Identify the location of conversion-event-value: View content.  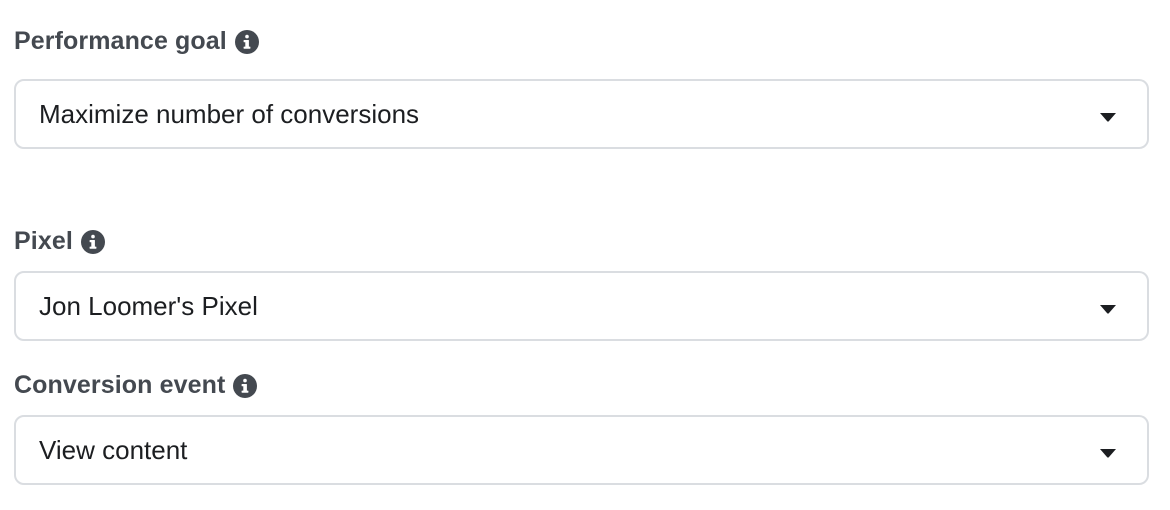
(113, 449).